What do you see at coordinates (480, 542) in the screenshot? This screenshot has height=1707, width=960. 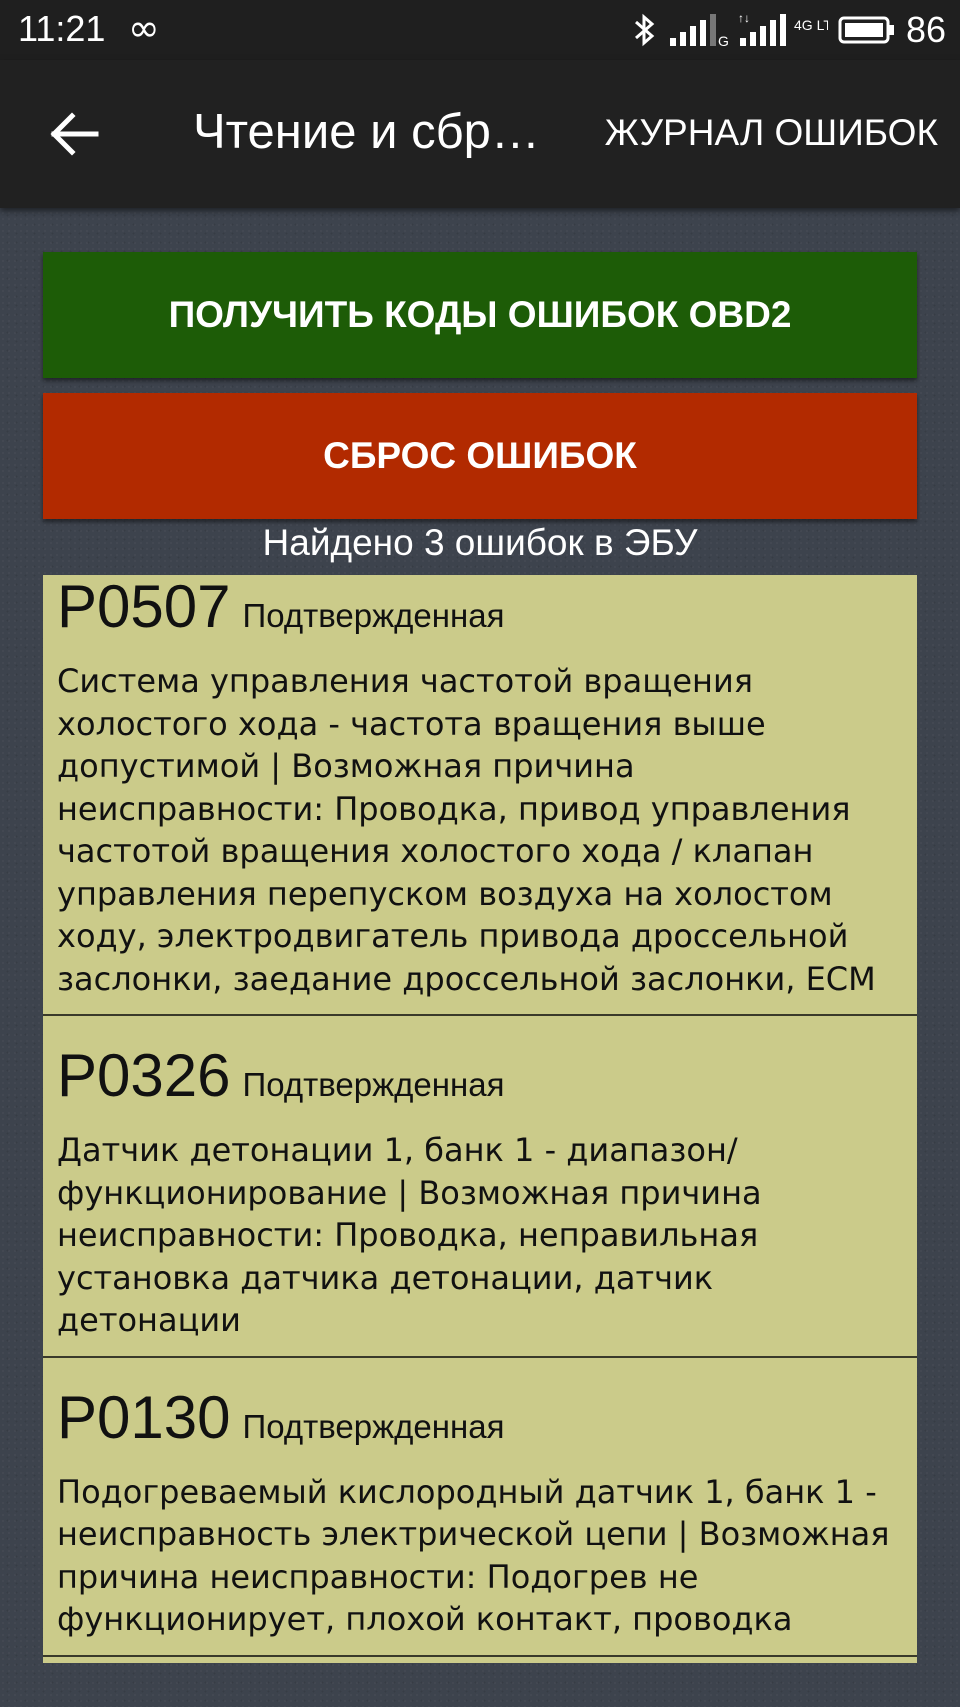 I see `errors-found-summary: Найдено 3 ошибок в ЭБУ` at bounding box center [480, 542].